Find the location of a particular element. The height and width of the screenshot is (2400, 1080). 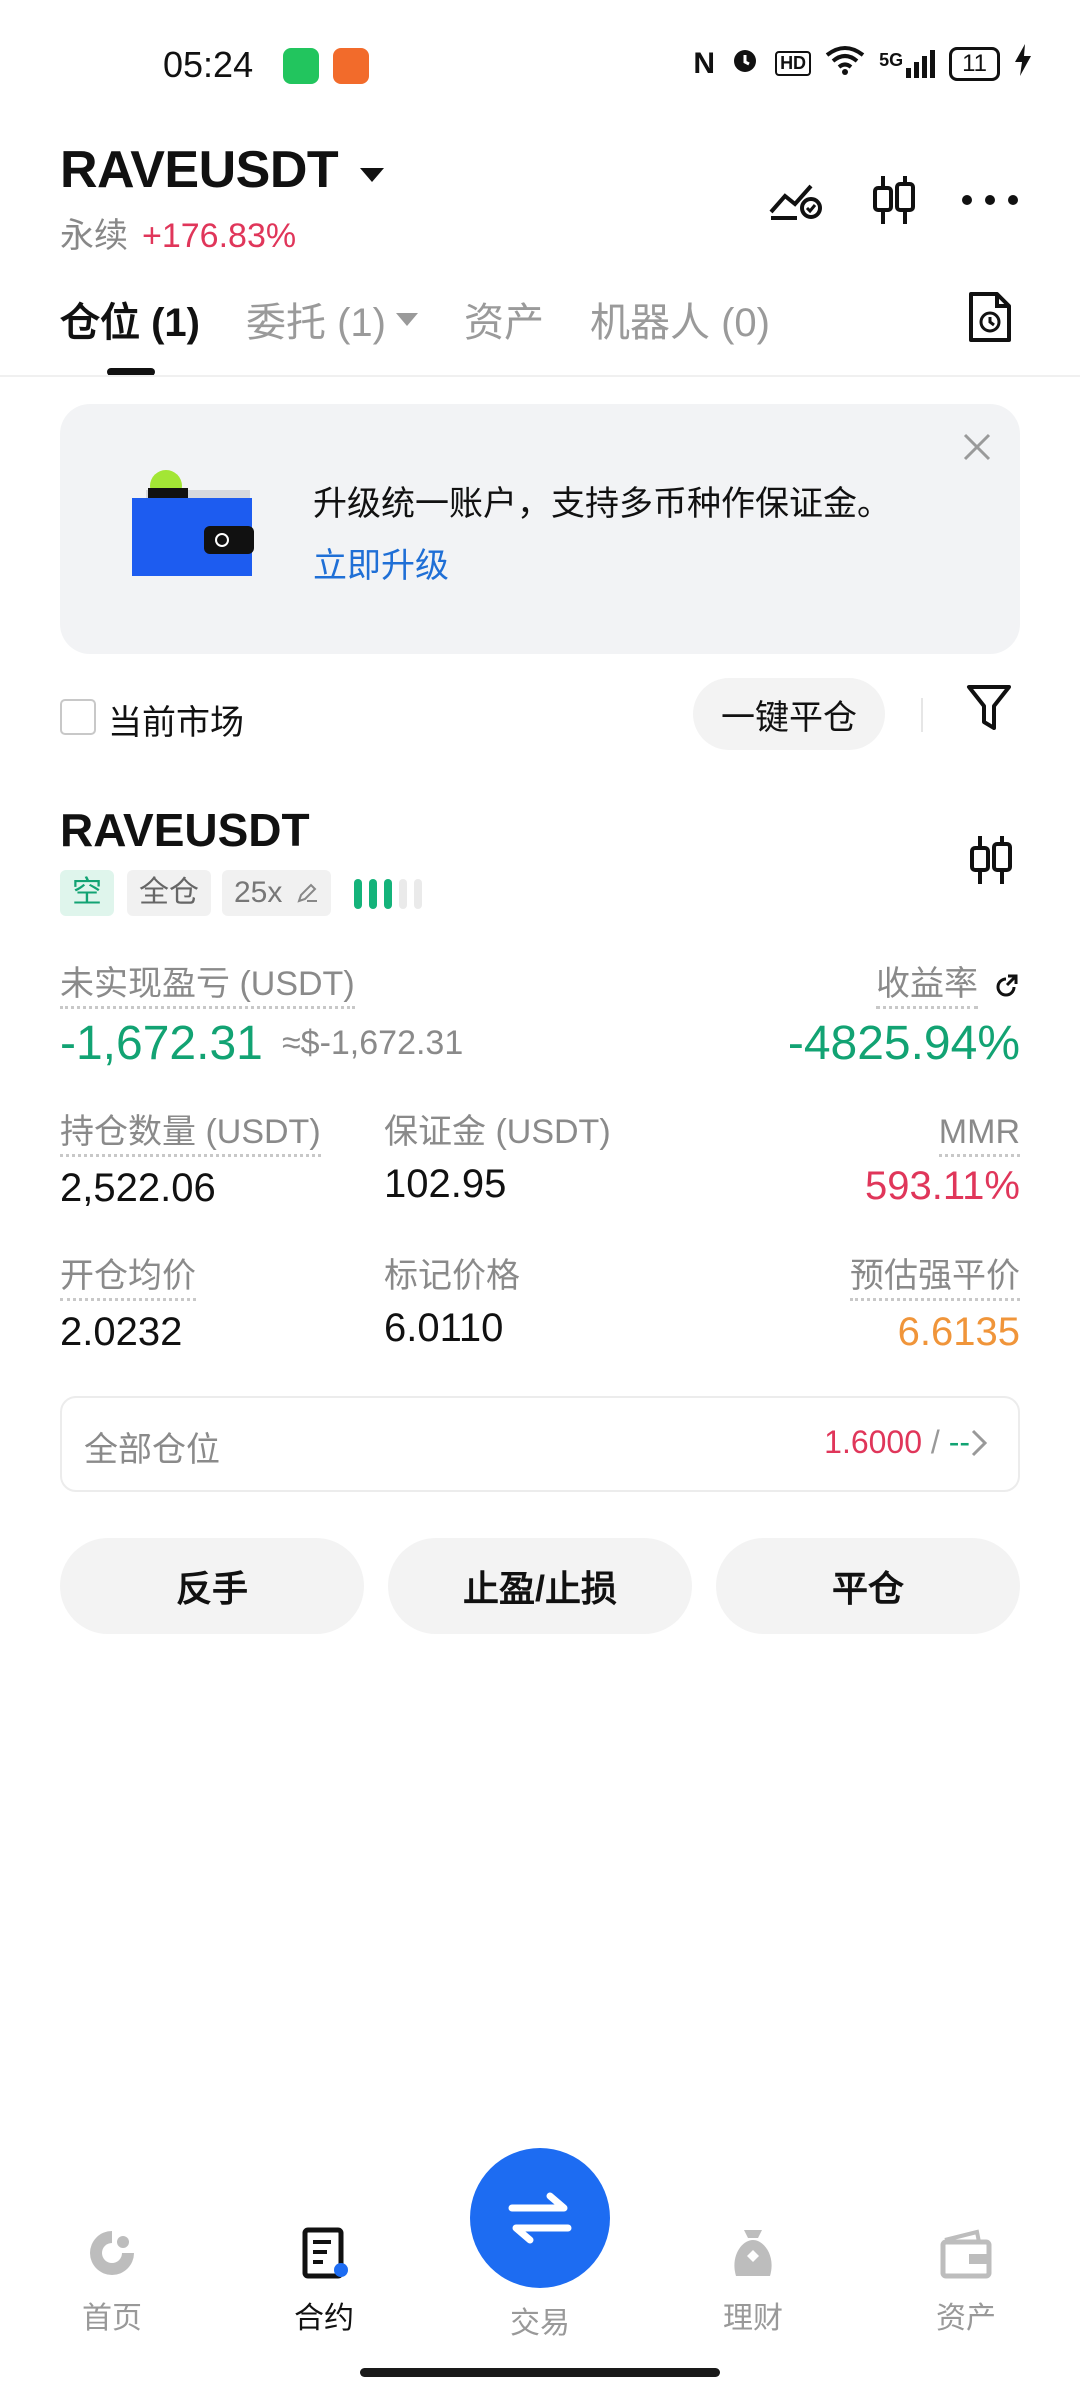

price-change: +176.83% is located at coordinates (219, 236).